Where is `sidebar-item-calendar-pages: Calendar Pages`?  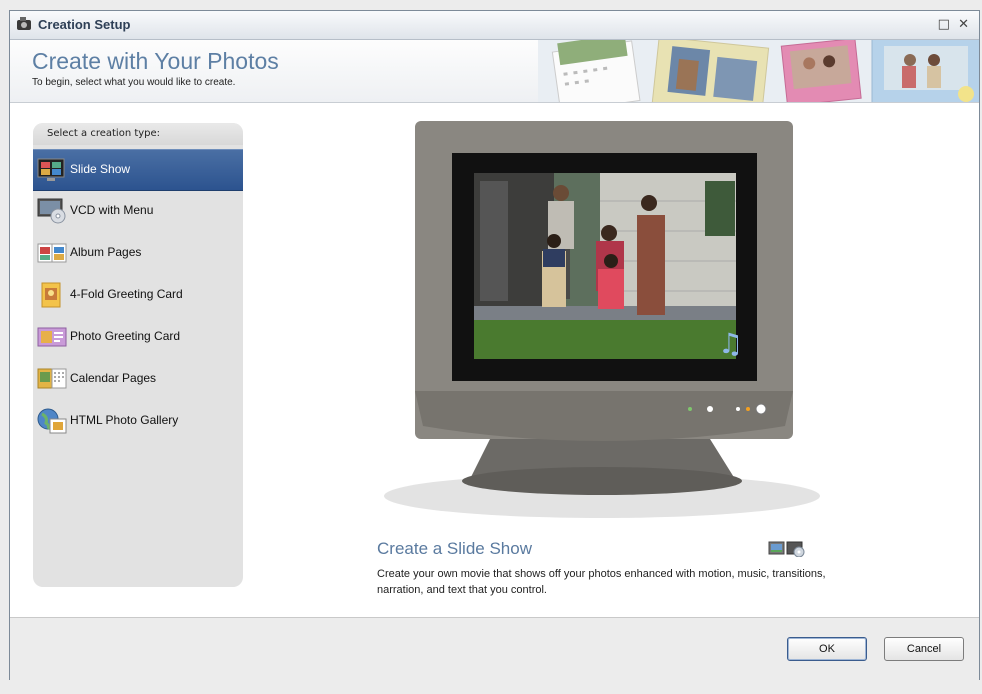 sidebar-item-calendar-pages: Calendar Pages is located at coordinates (138, 379).